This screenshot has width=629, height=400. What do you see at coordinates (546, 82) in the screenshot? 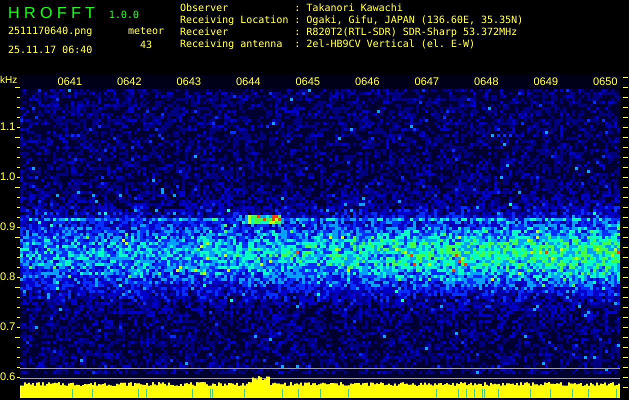
I see `time-label: 0649` at bounding box center [546, 82].